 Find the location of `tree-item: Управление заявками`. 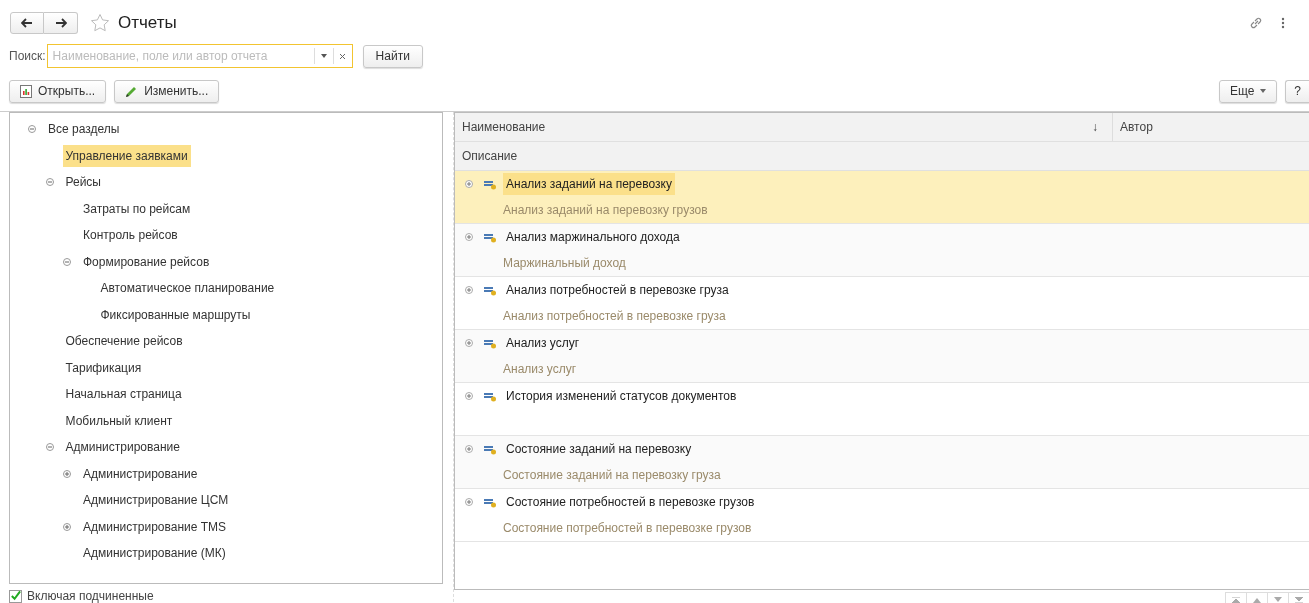

tree-item: Управление заявками is located at coordinates (126, 155).